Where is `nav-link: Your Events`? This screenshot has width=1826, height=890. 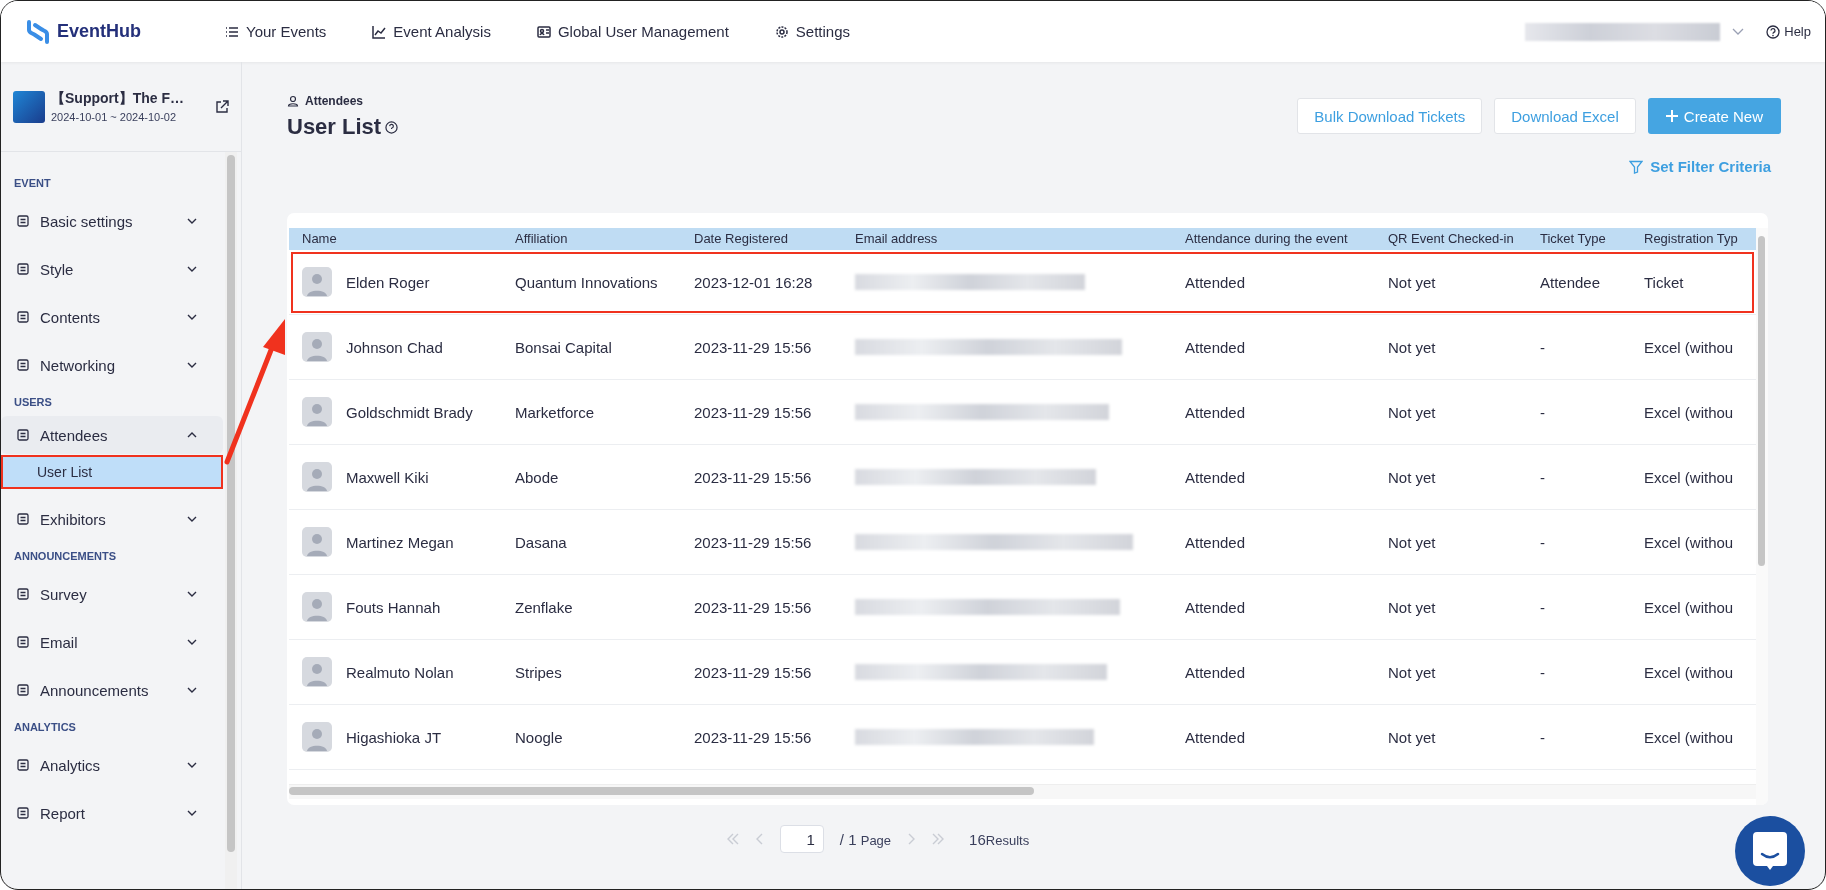
nav-link: Your Events is located at coordinates (276, 31).